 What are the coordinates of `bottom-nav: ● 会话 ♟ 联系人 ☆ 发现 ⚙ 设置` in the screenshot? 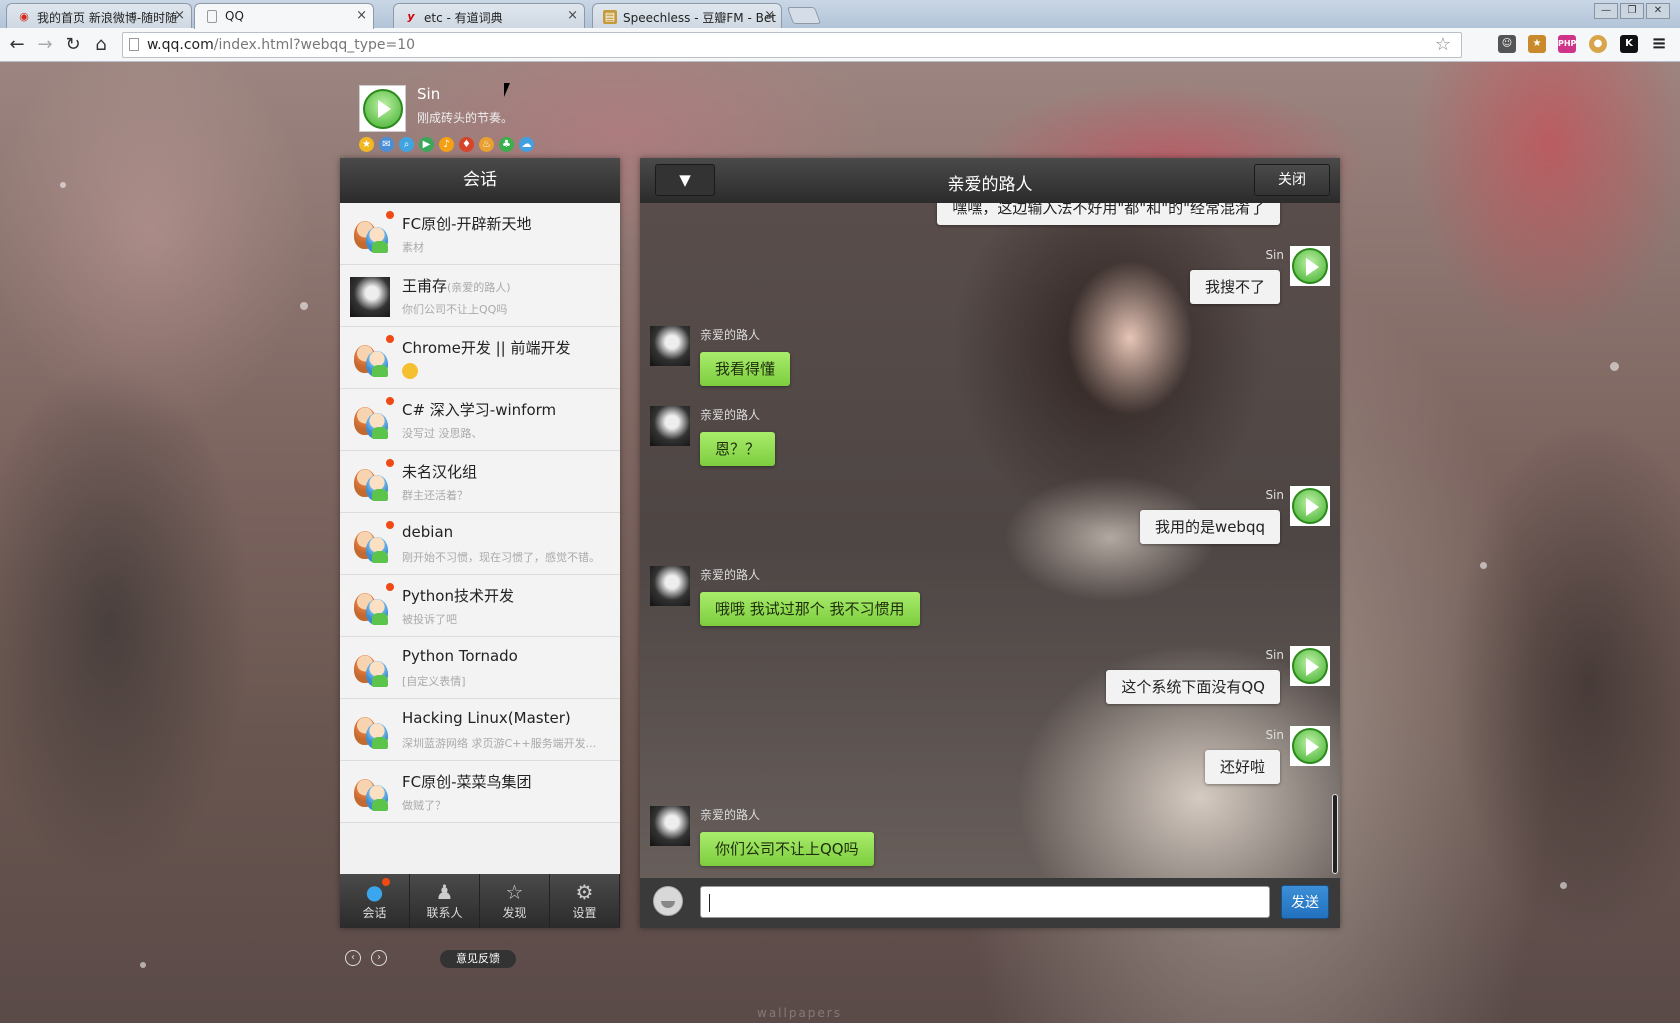 It's located at (480, 901).